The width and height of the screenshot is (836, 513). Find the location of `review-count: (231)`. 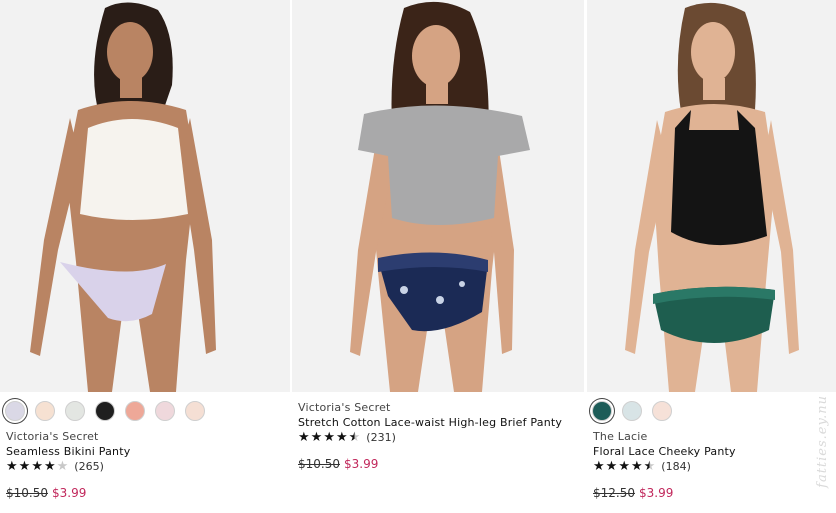

review-count: (231) is located at coordinates (381, 437).